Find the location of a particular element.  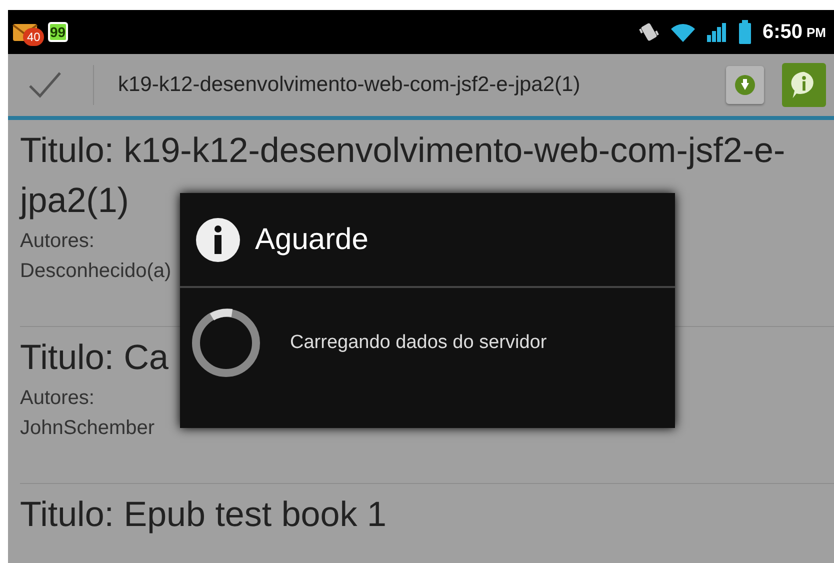

clock-time: 6:50 is located at coordinates (782, 32).